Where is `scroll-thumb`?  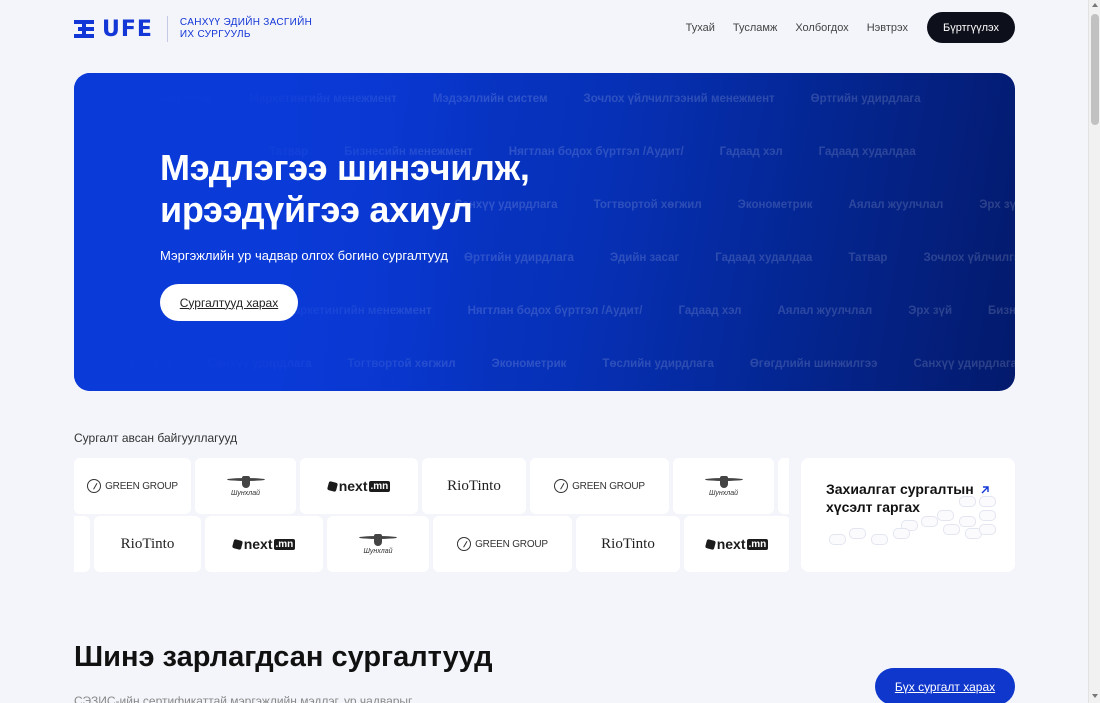
scroll-thumb is located at coordinates (1095, 69).